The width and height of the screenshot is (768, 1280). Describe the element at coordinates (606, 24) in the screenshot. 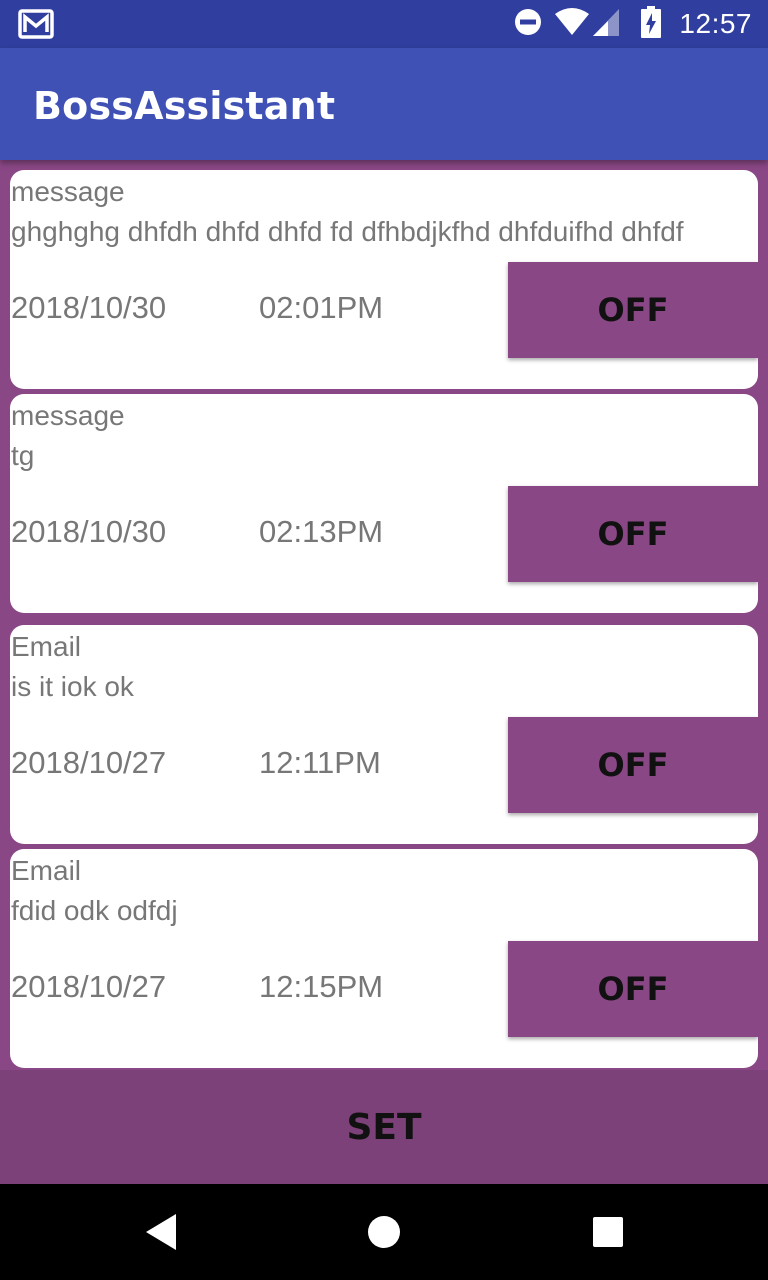

I see `cell-signal-icon` at that location.